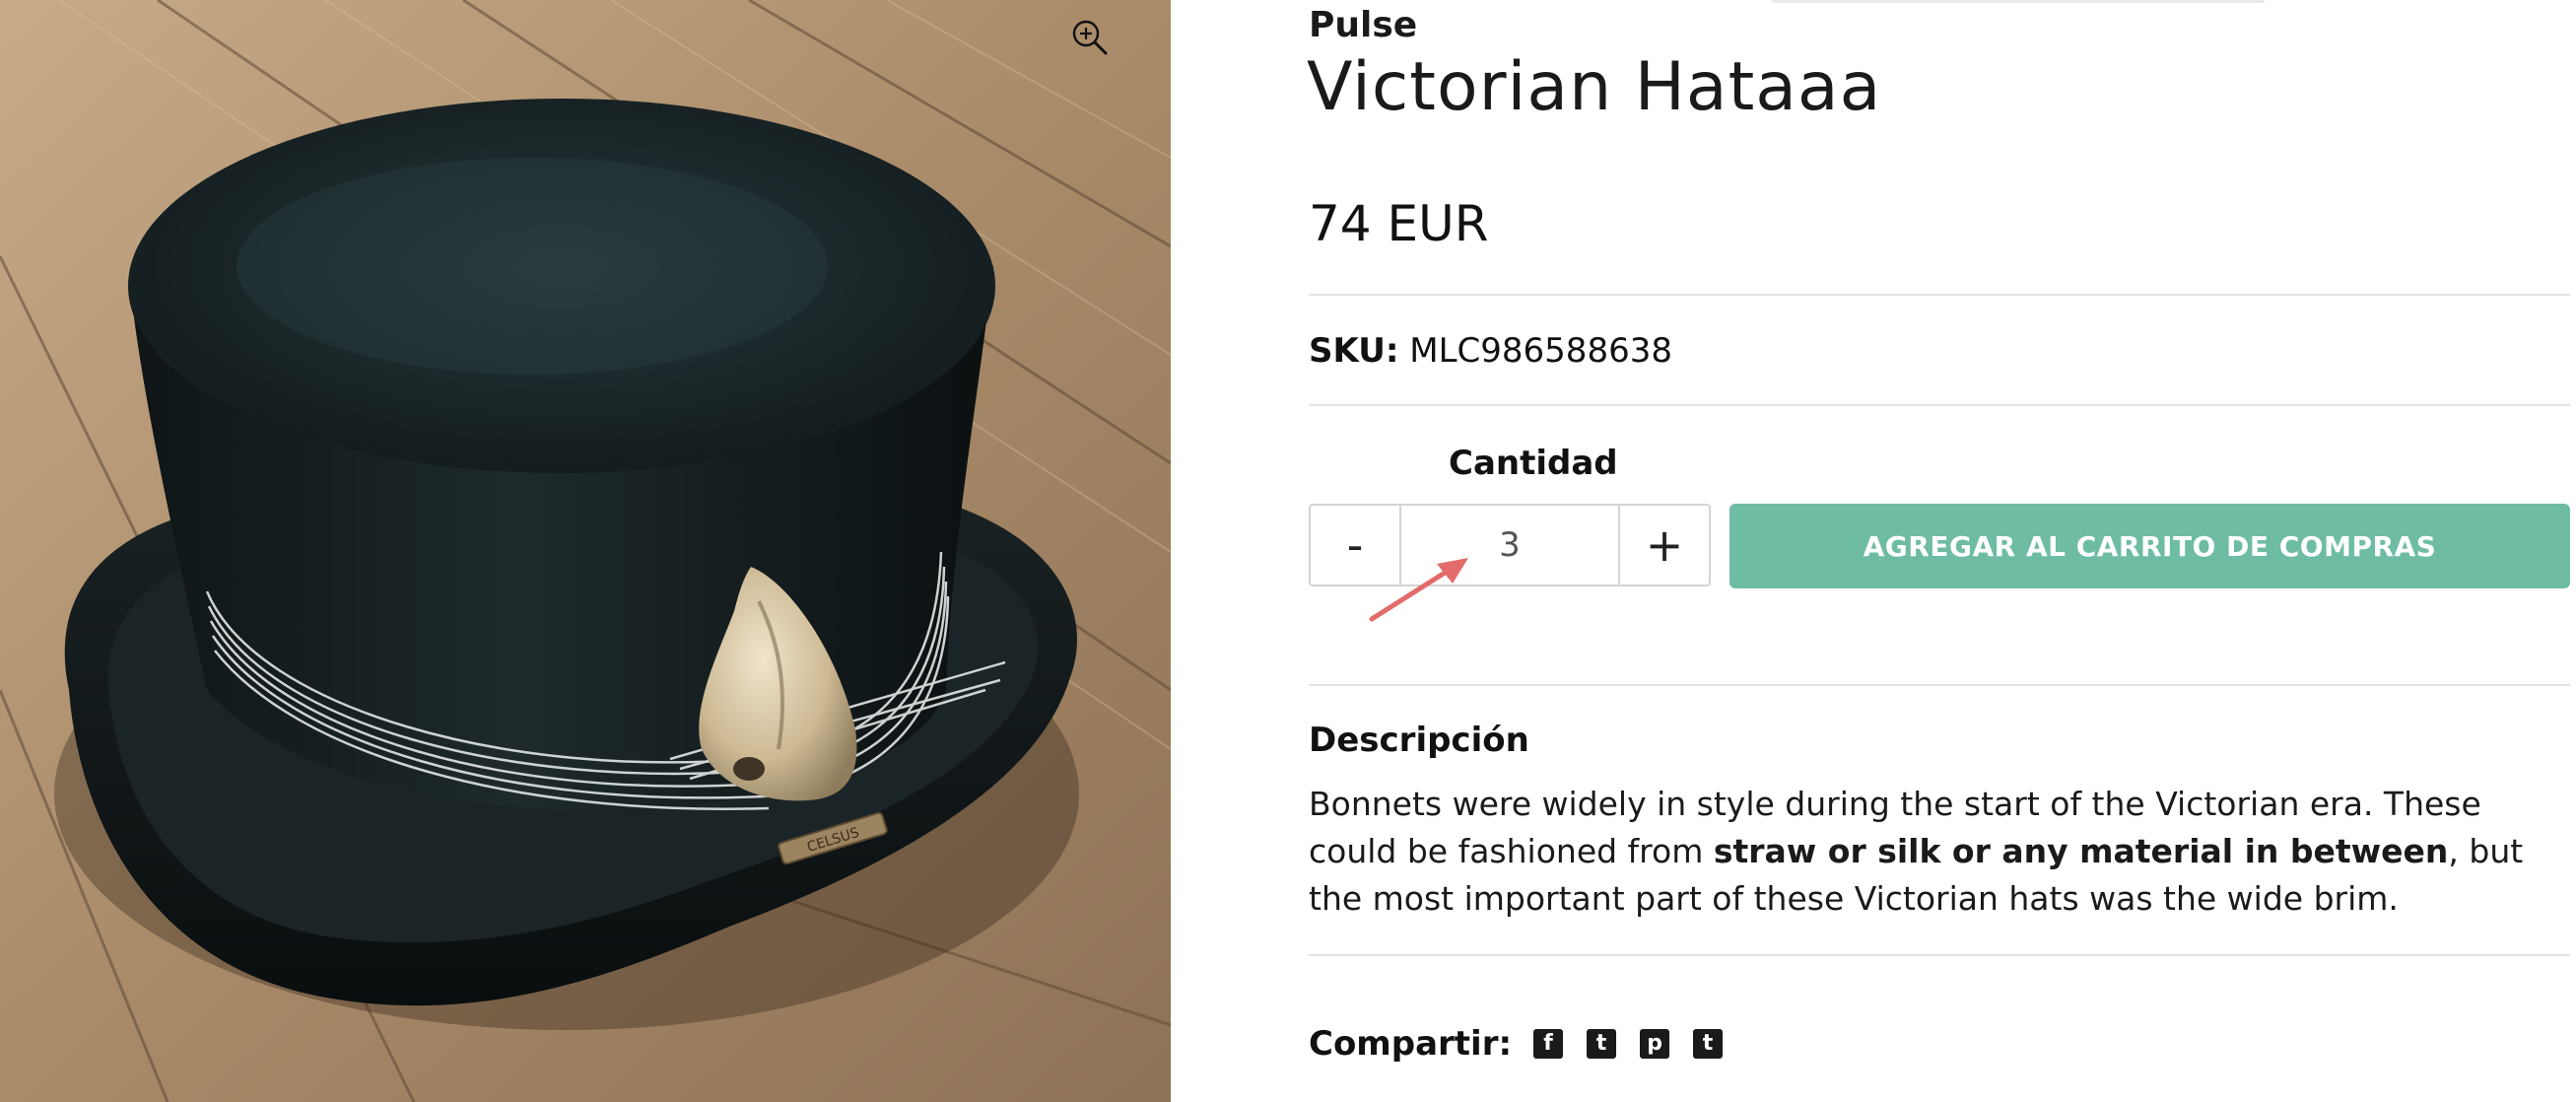 The image size is (2576, 1102). I want to click on quantity-increase-button: +, so click(1663, 545).